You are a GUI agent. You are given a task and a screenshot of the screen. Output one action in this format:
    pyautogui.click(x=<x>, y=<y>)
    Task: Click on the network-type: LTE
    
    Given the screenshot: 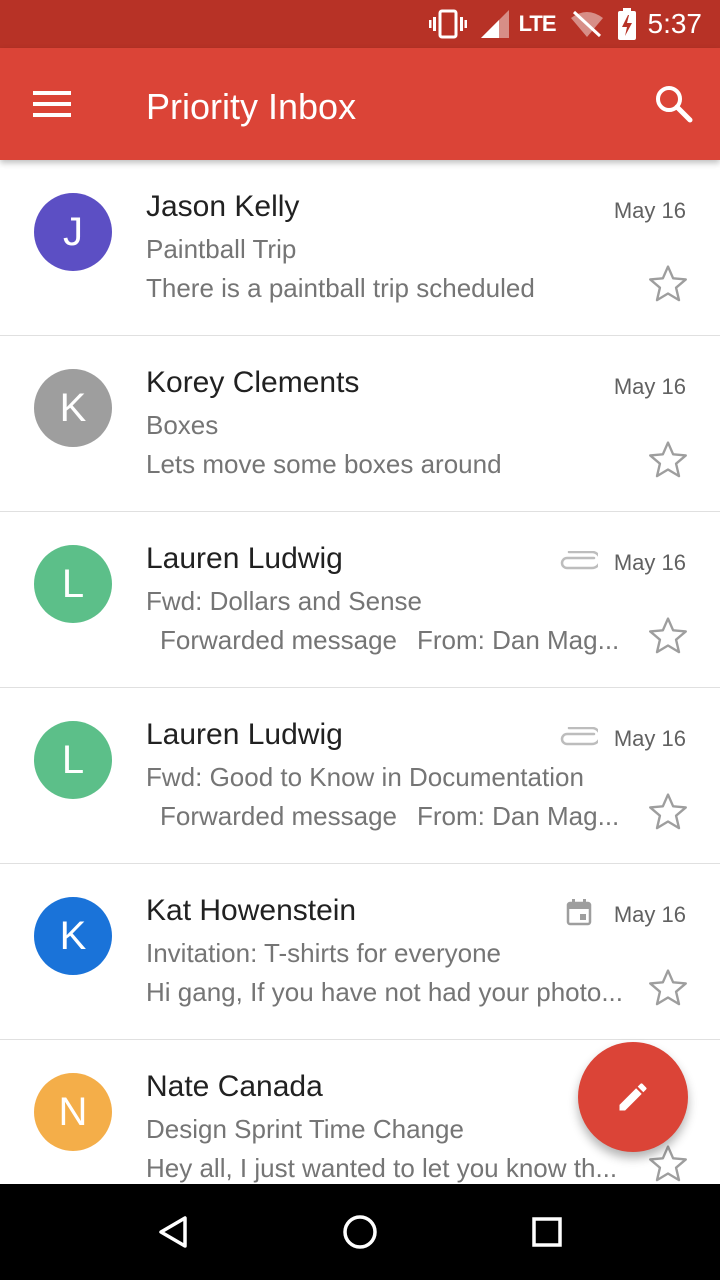 What is the action you would take?
    pyautogui.click(x=537, y=23)
    